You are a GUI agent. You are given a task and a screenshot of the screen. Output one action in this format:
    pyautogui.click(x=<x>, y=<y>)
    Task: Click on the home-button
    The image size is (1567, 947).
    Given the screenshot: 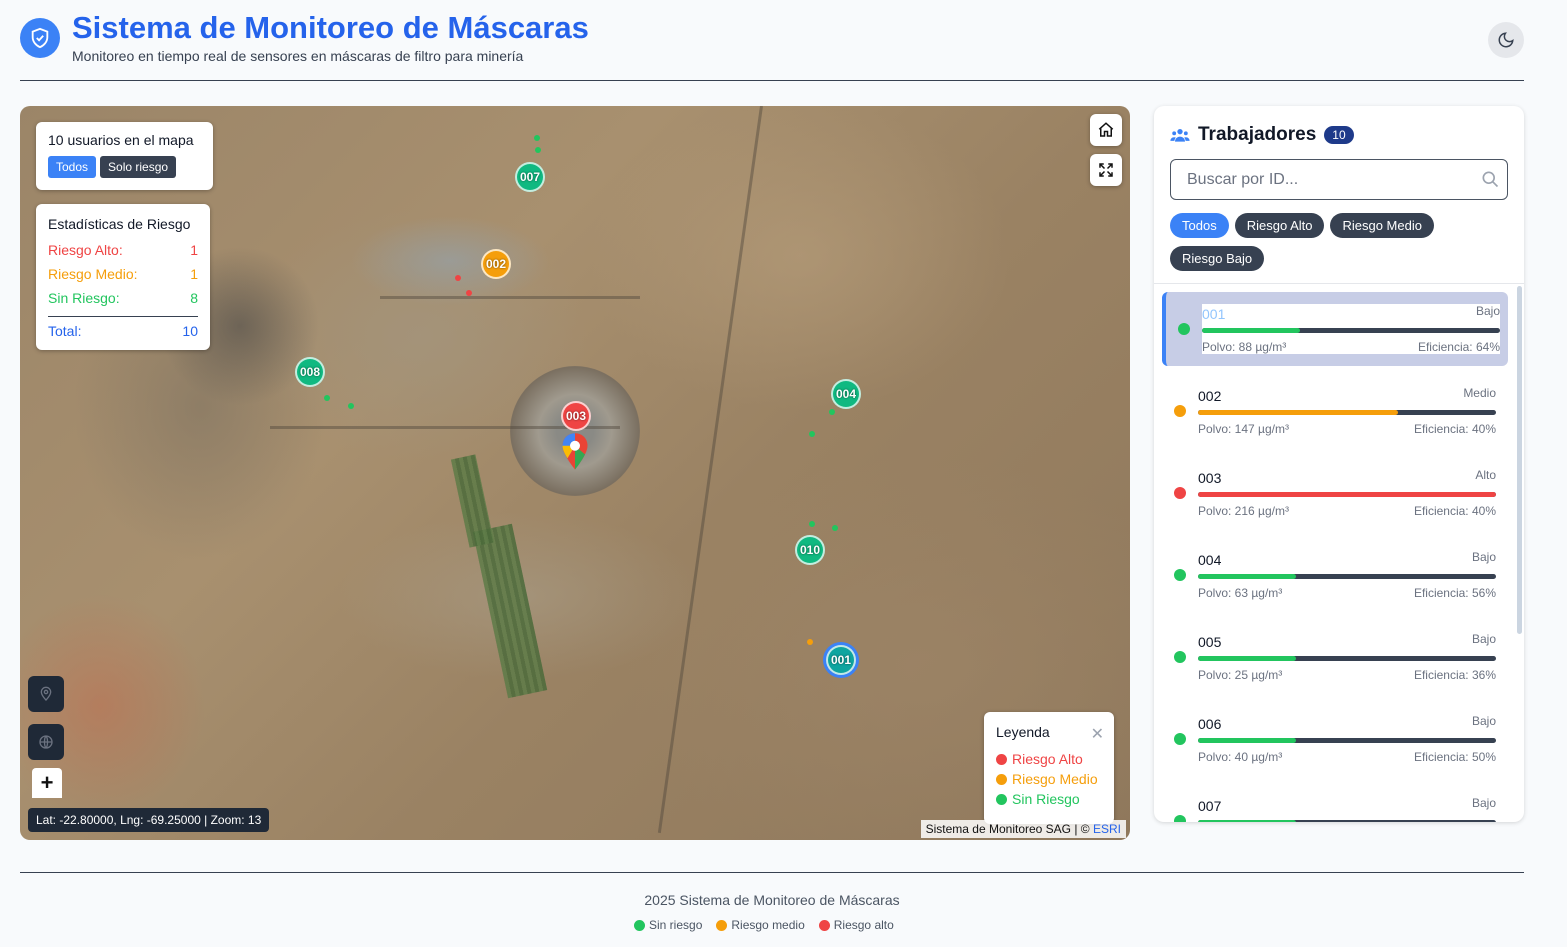 What is the action you would take?
    pyautogui.click(x=1106, y=130)
    